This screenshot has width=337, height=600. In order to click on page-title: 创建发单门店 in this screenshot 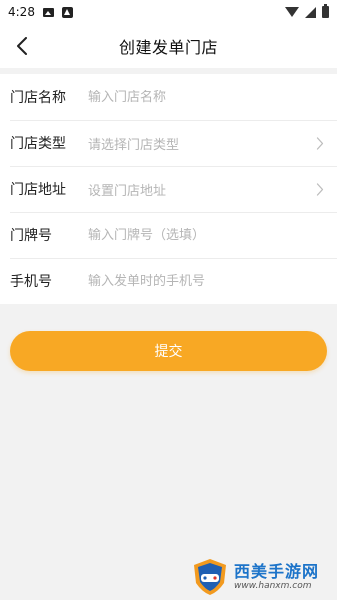, I will do `click(168, 47)`.